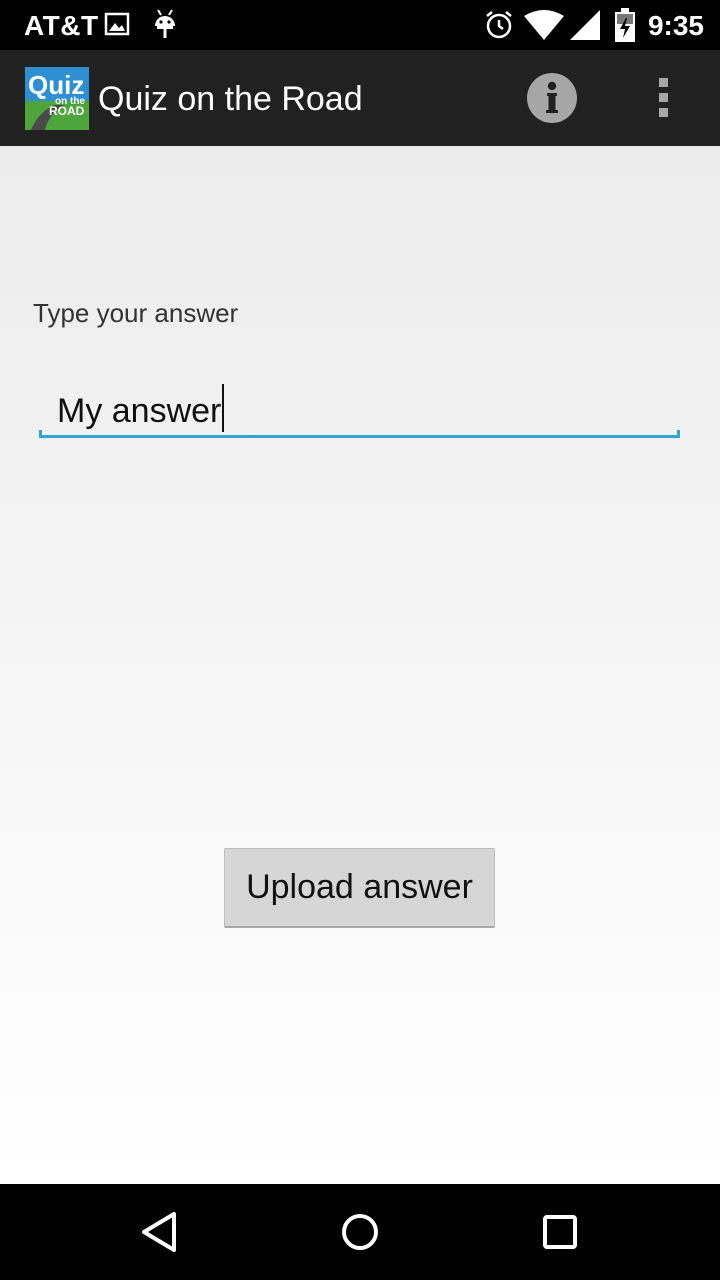  I want to click on battery-charging-icon, so click(625, 25).